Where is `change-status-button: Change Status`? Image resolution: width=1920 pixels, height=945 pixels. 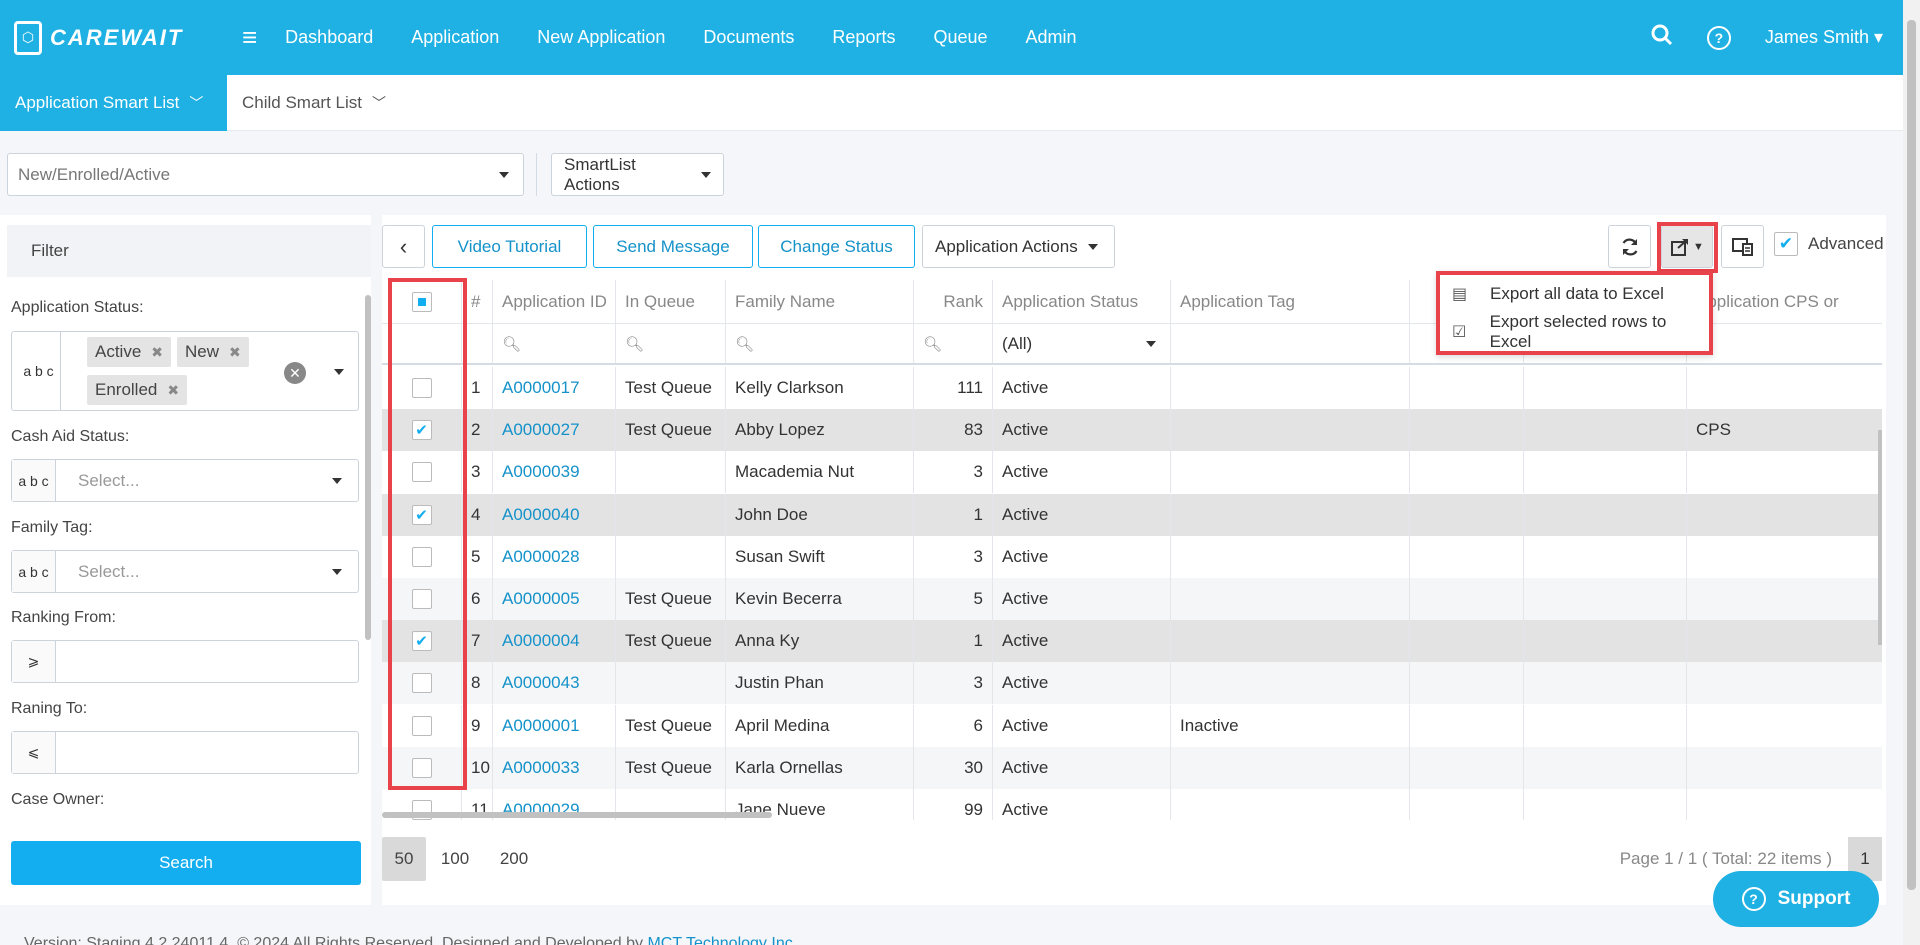
change-status-button: Change Status is located at coordinates (836, 246).